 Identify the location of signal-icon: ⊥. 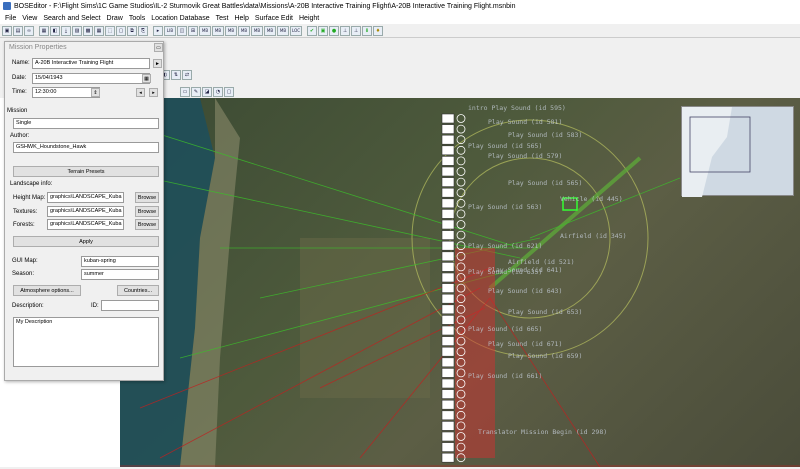
(356, 30).